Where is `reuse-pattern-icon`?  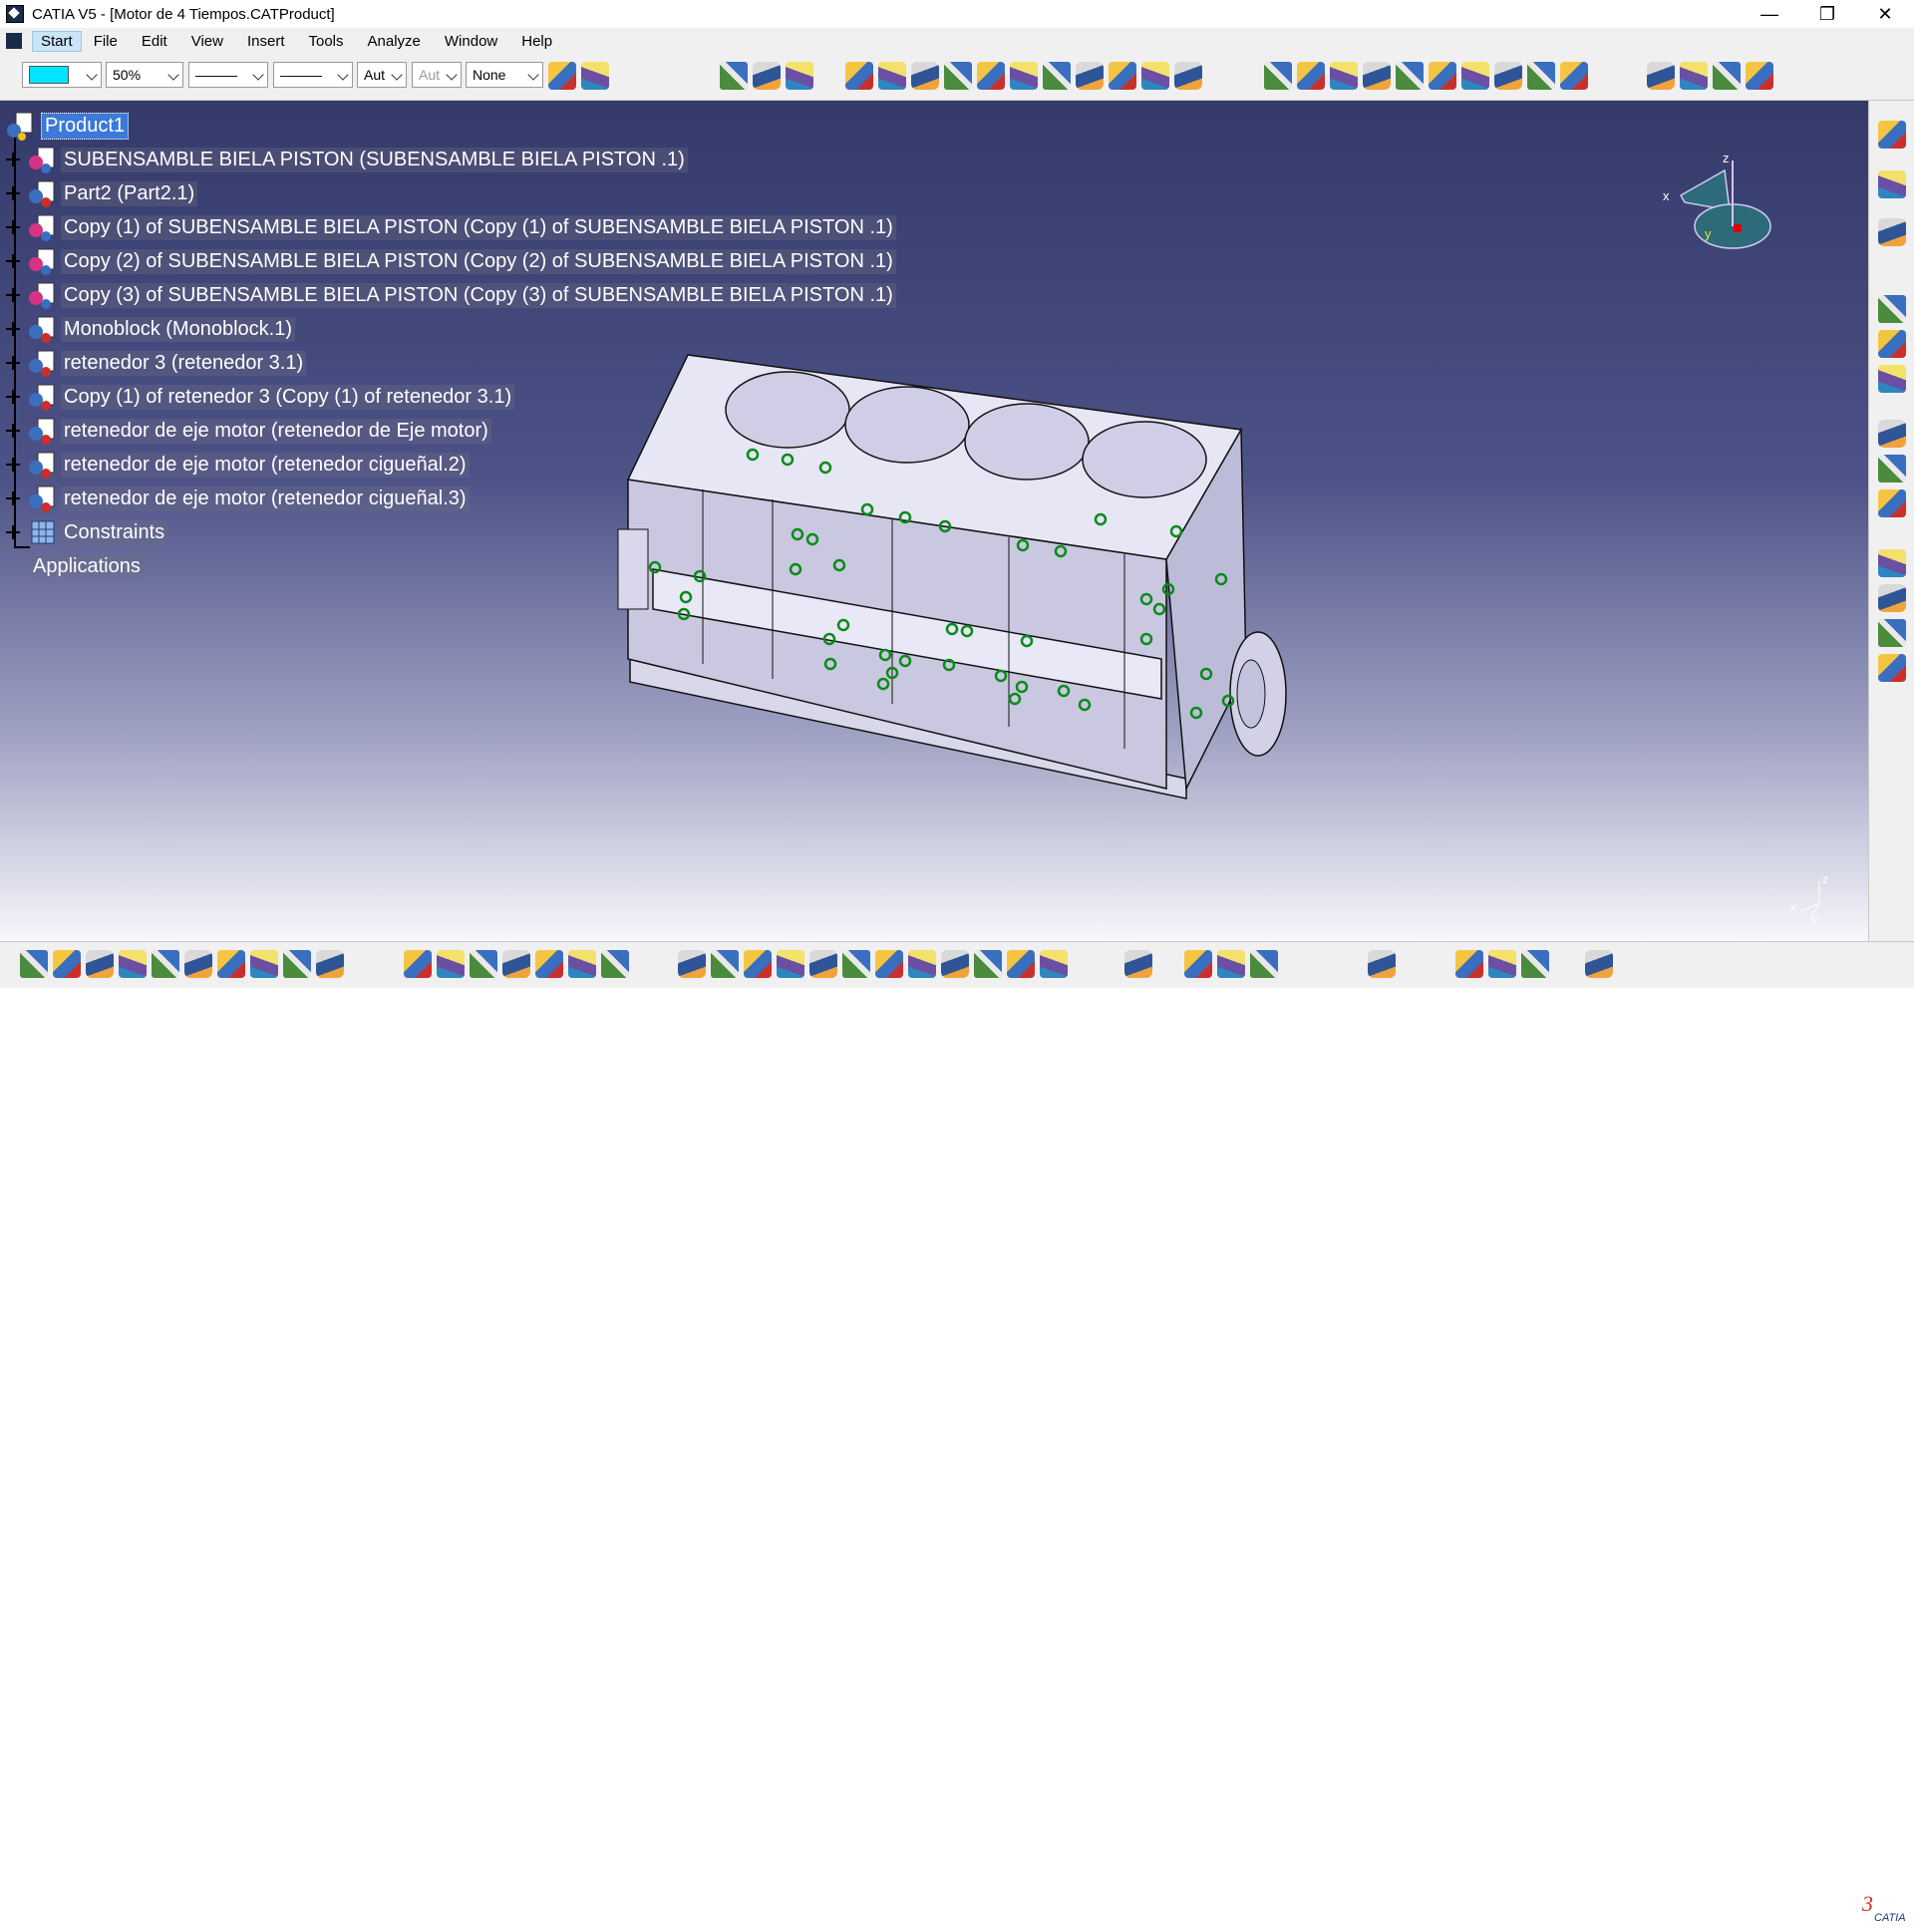 reuse-pattern-icon is located at coordinates (1892, 469).